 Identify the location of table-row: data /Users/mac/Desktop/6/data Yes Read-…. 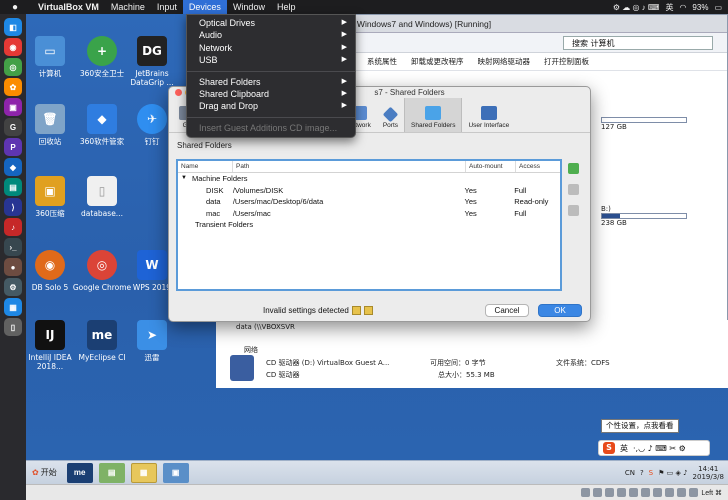
(369, 202).